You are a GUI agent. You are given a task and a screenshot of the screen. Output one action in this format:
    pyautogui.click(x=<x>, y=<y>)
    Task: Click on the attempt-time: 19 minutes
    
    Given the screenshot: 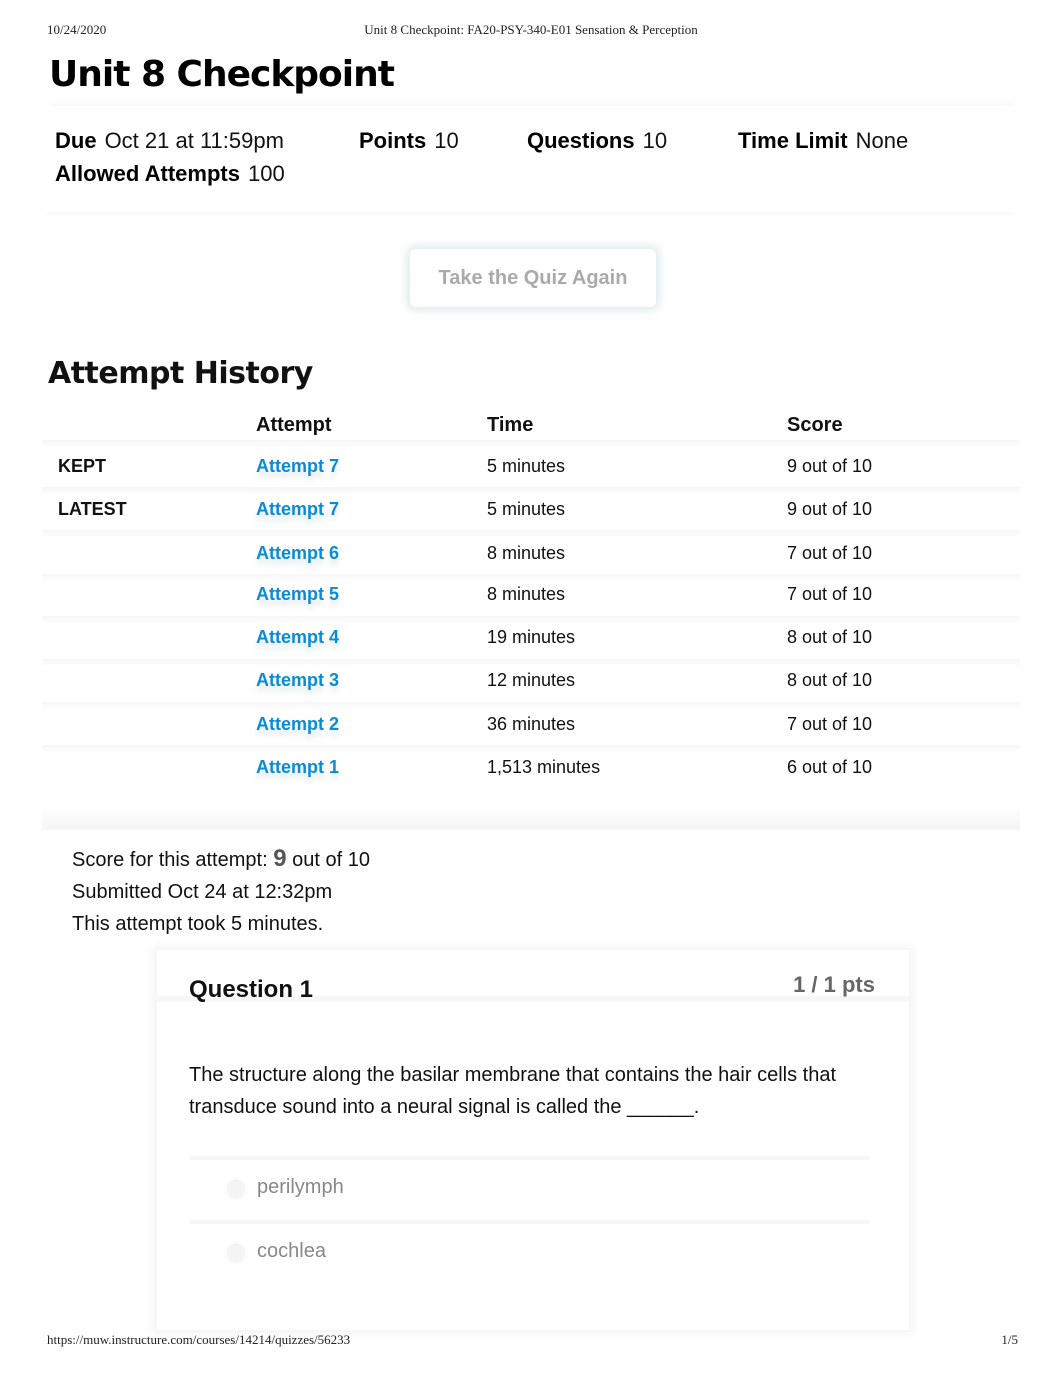 What is the action you would take?
    pyautogui.click(x=531, y=637)
    